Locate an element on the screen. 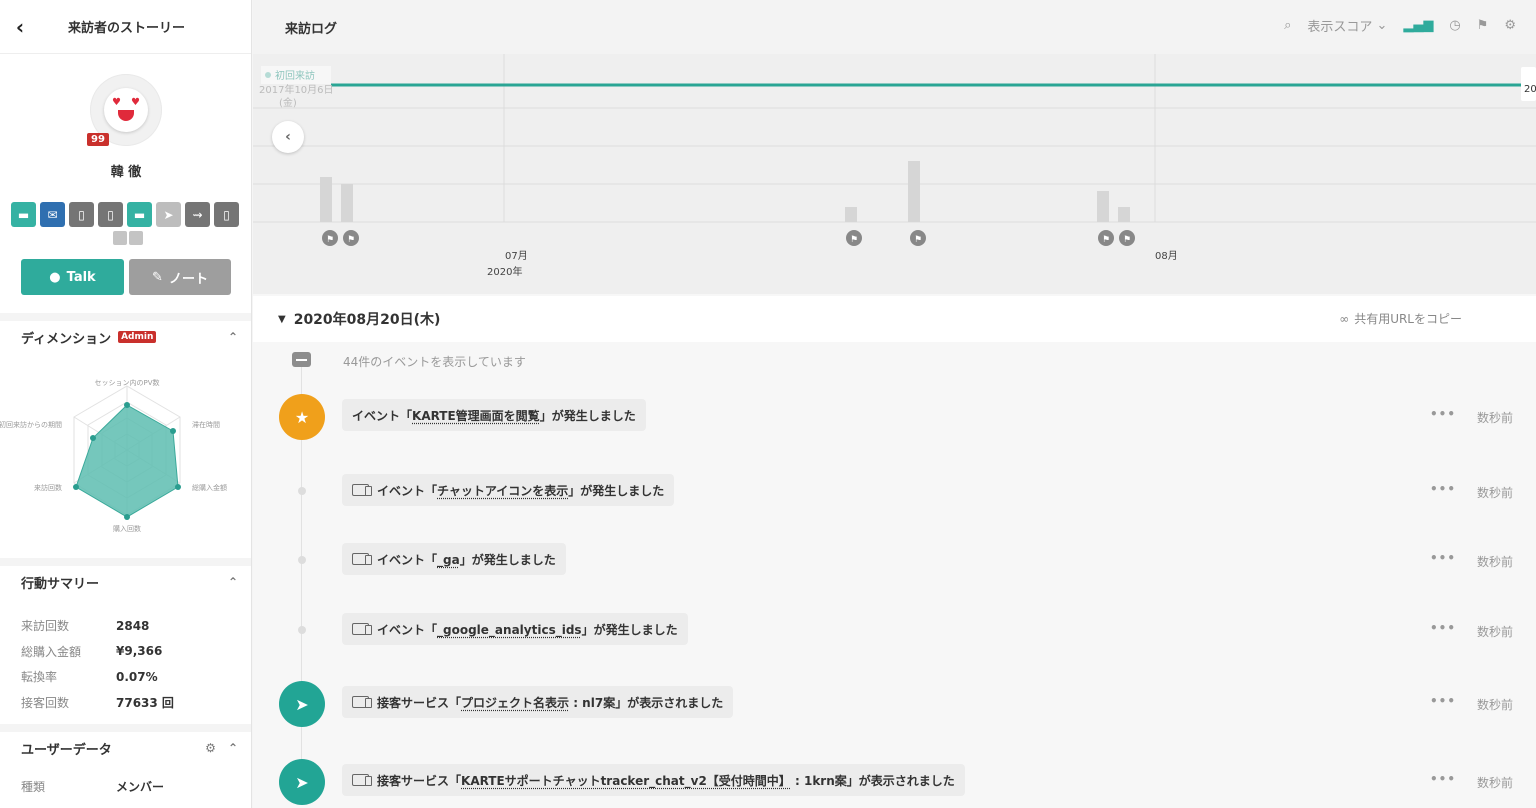 The image size is (1536, 808). note-button: ✎ ノート is located at coordinates (180, 277).